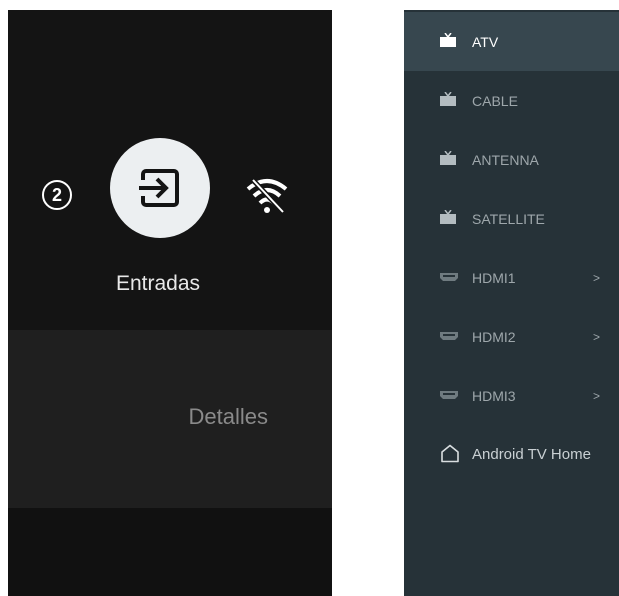 The image size is (619, 596). I want to click on source-item-antenna: ANTENNA, so click(511, 159).